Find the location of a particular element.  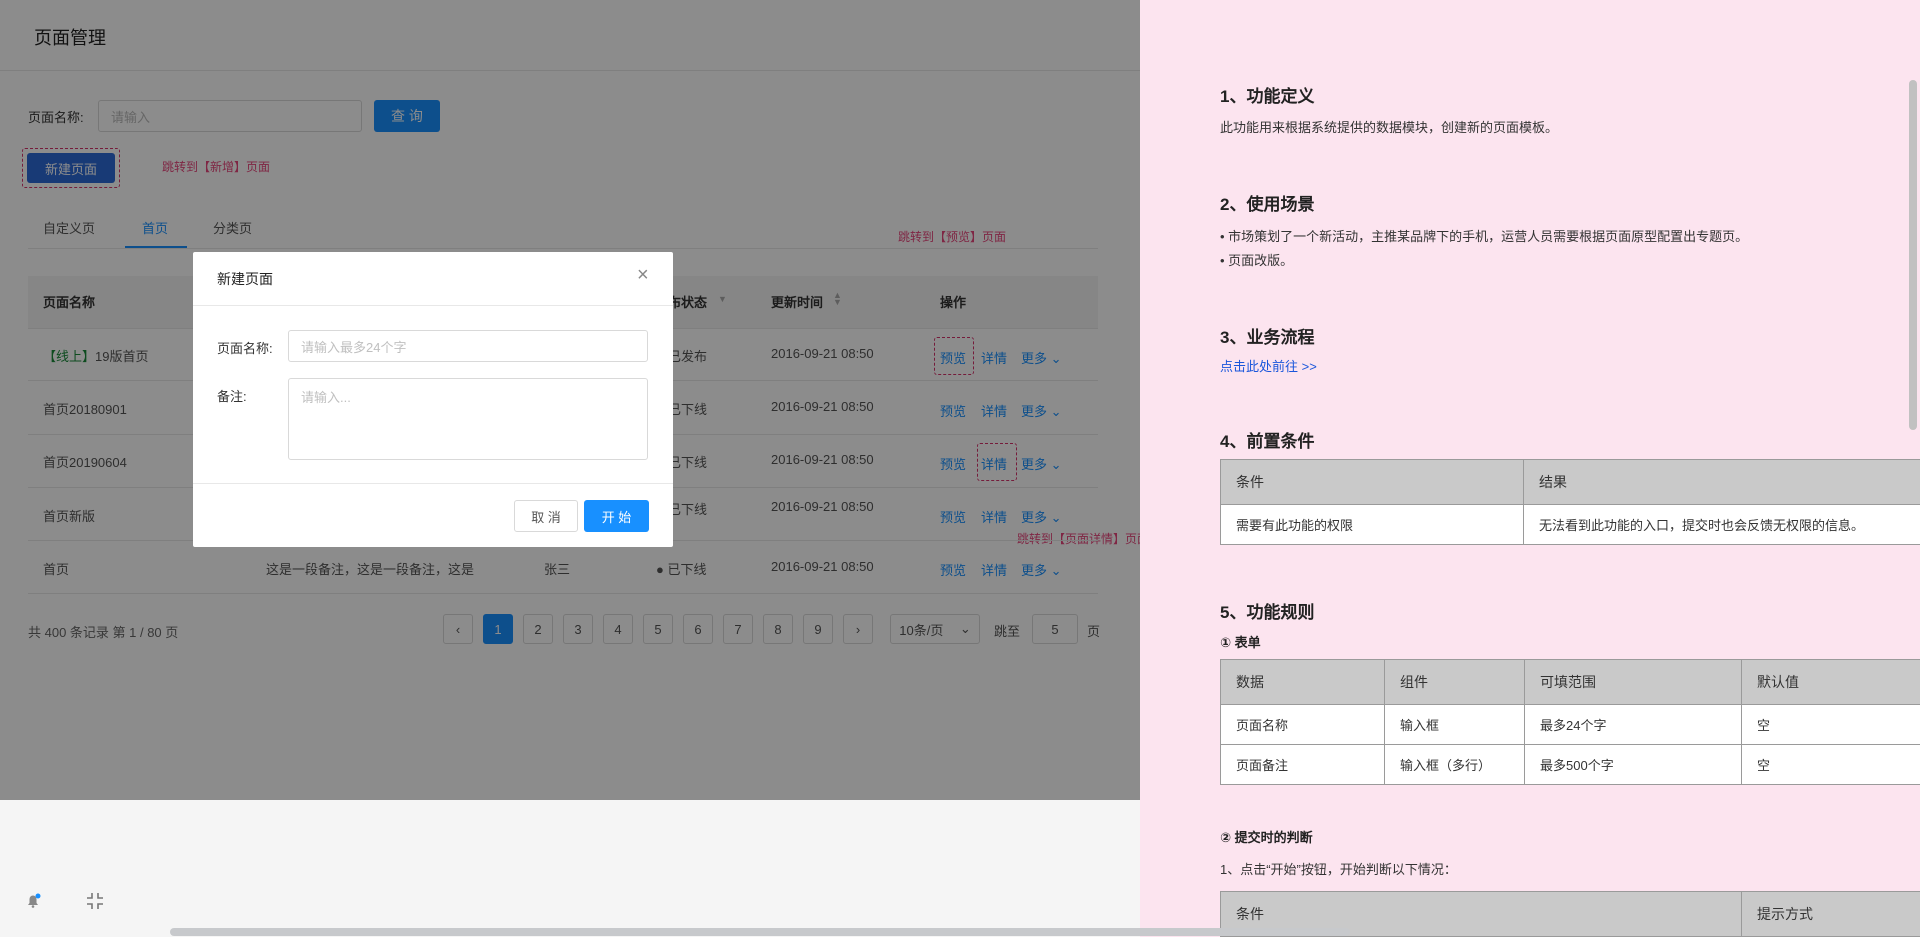

modal-title: 新建页面 is located at coordinates (245, 279).